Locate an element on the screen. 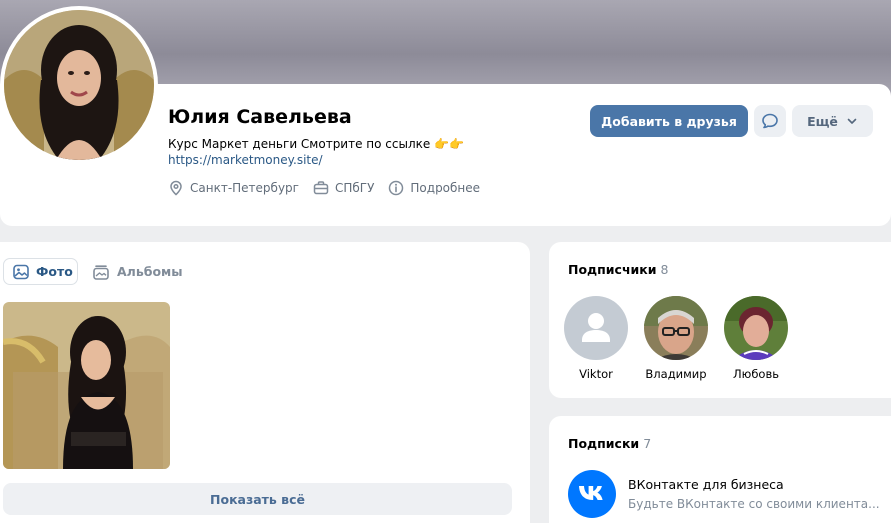 This screenshot has height=523, width=891. album-icon is located at coordinates (101, 272).